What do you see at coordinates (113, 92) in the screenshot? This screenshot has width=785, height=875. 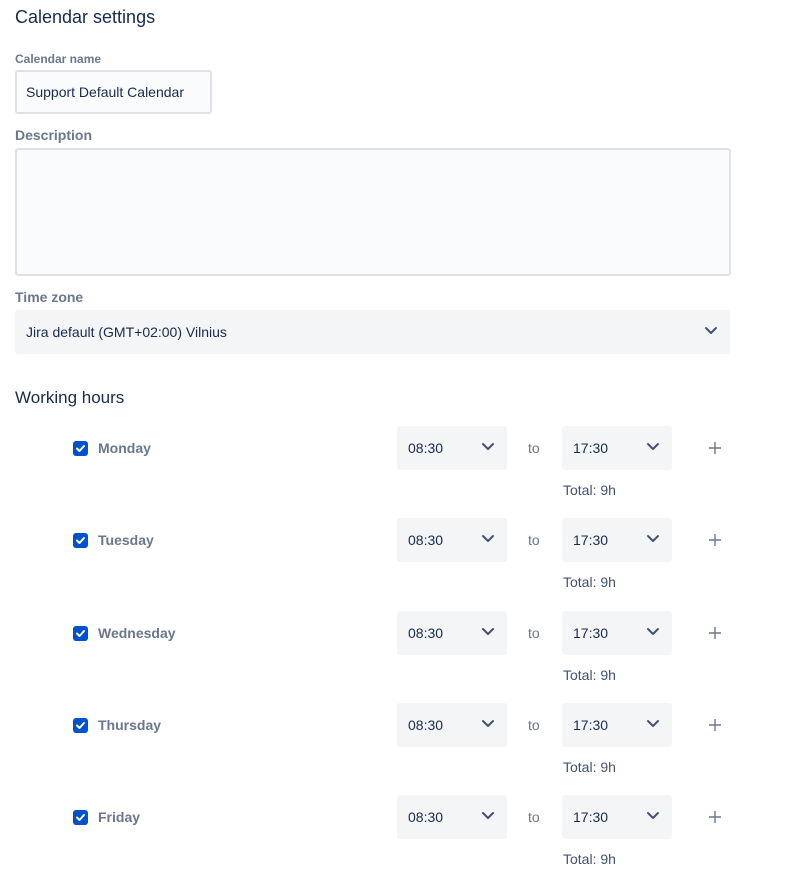 I see `calendar-name-input` at bounding box center [113, 92].